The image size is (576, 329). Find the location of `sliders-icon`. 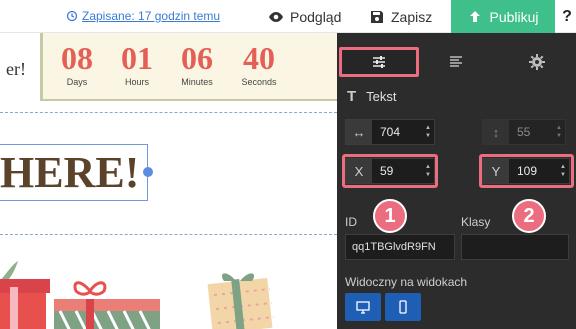

sliders-icon is located at coordinates (379, 62).